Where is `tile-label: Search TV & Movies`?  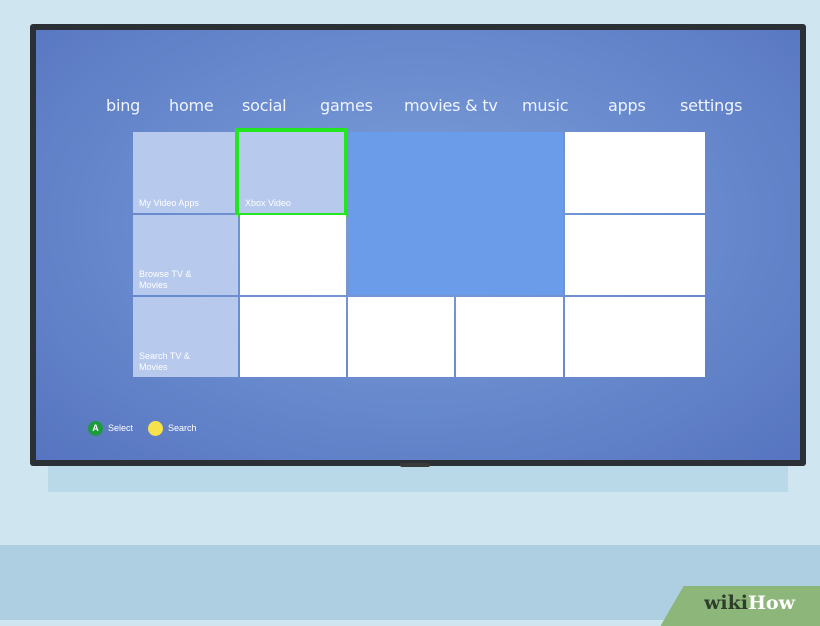 tile-label: Search TV & Movies is located at coordinates (164, 361).